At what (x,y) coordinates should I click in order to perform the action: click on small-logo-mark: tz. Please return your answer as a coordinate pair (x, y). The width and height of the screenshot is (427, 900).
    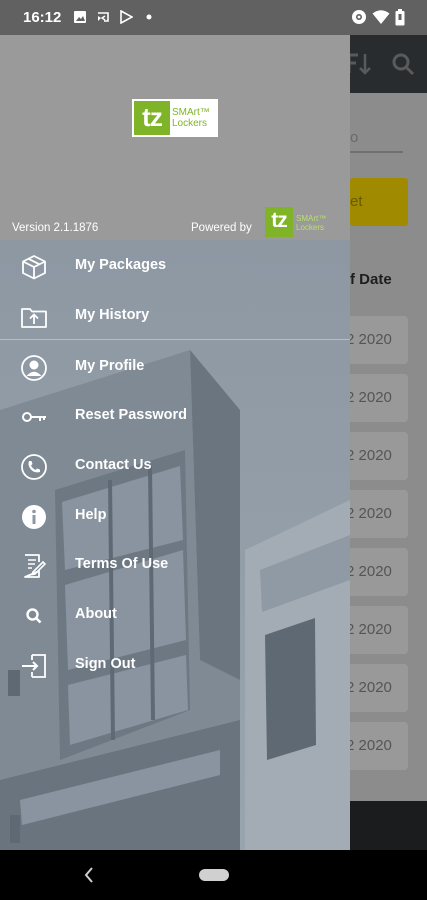
    Looking at the image, I should click on (279, 222).